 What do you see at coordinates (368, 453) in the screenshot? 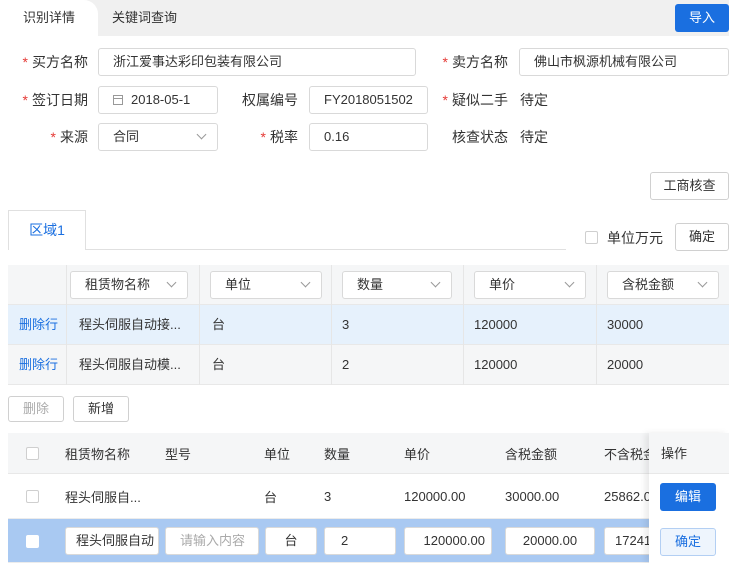
I see `detail-header-row: 租赁物名称 型号 单位 数量 单价 含税金额 不含税金额` at bounding box center [368, 453].